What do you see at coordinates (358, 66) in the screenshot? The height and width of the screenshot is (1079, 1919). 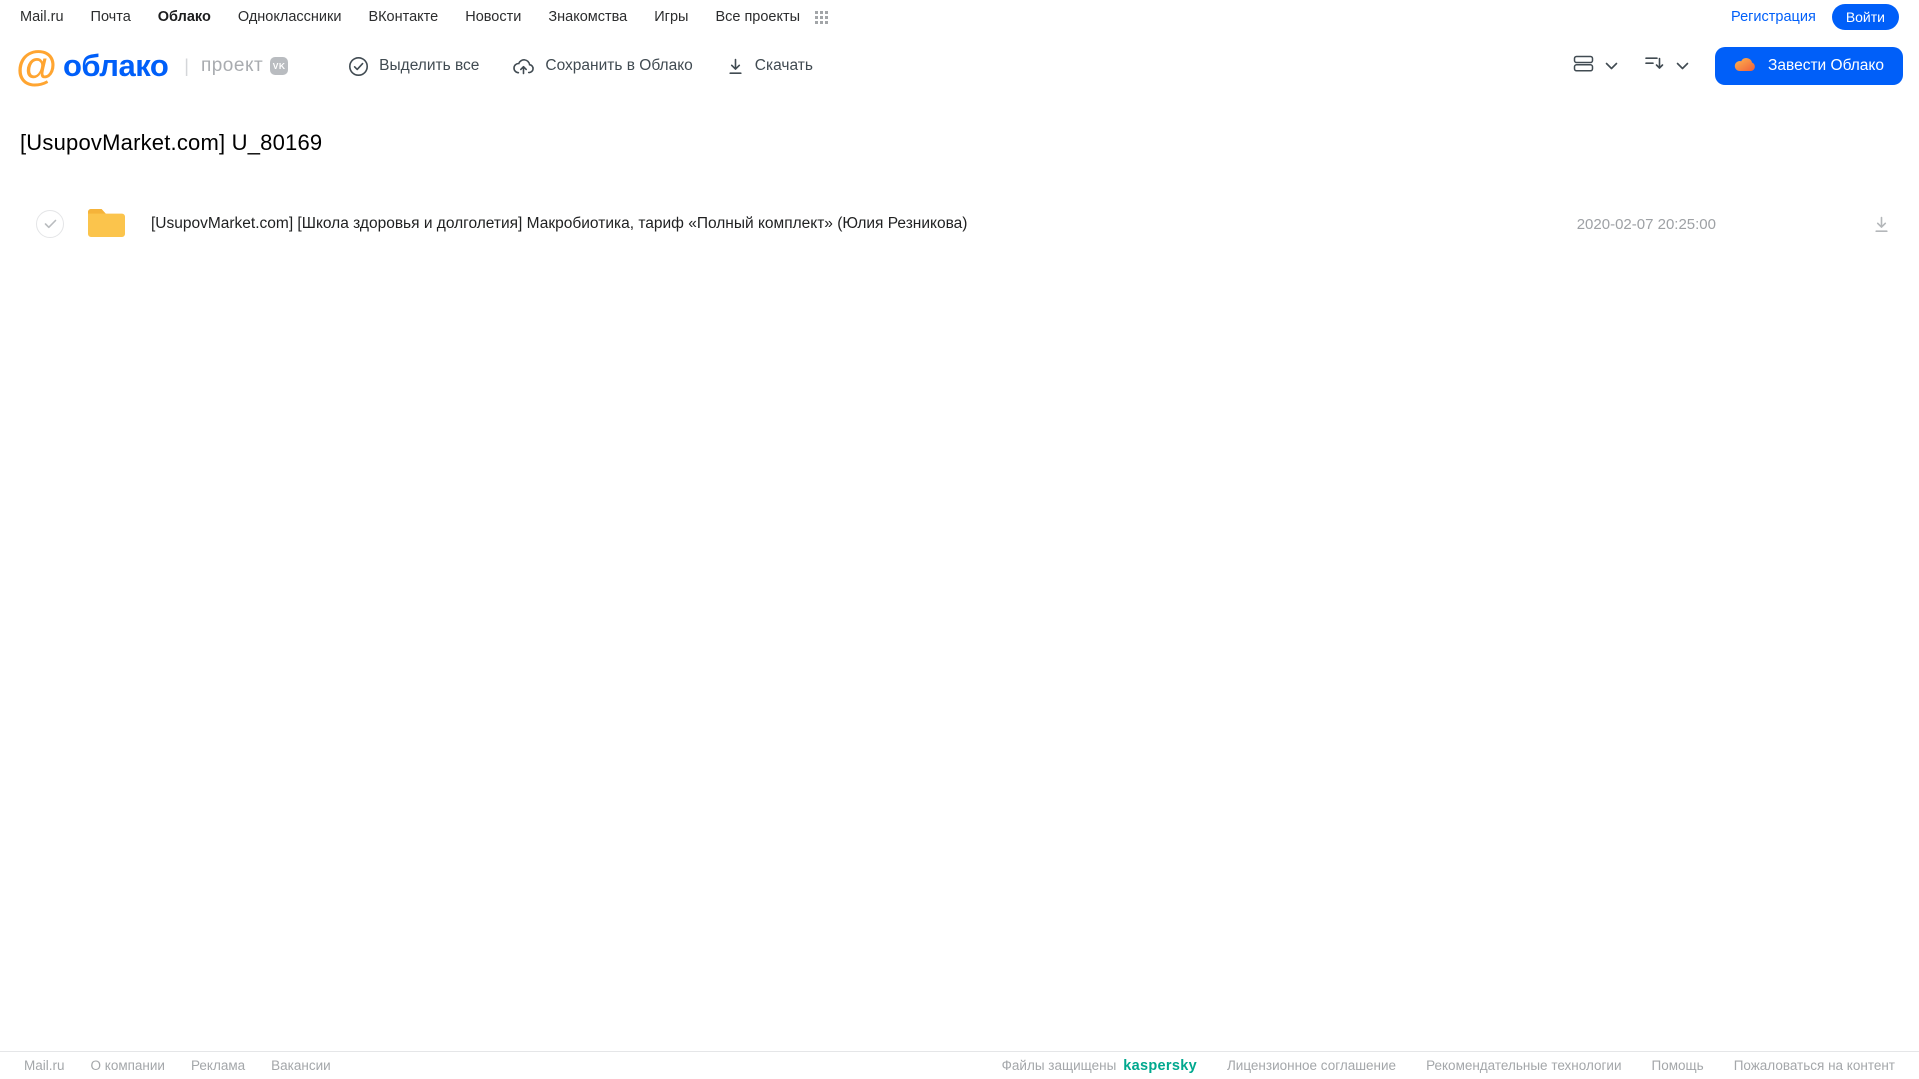 I see `check-circle-icon` at bounding box center [358, 66].